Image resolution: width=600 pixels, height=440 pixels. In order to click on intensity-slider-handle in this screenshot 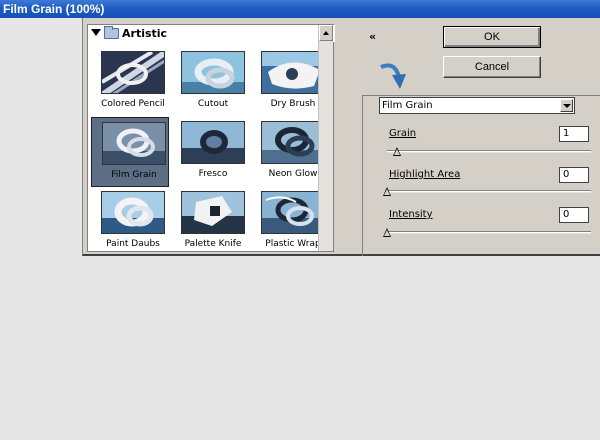, I will do `click(387, 232)`.